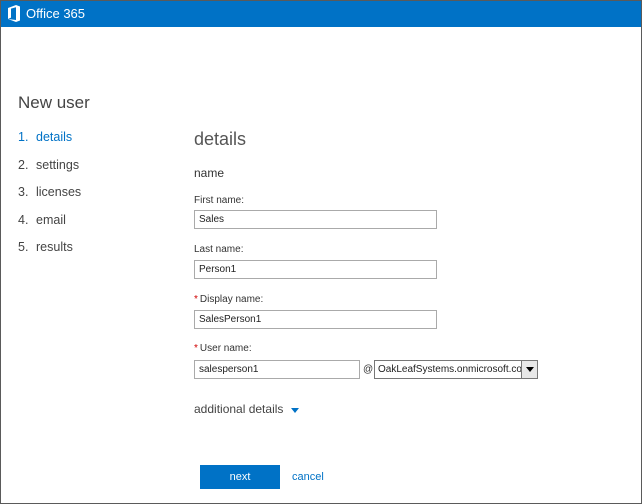 Image resolution: width=642 pixels, height=504 pixels. What do you see at coordinates (219, 249) in the screenshot?
I see `last-name-label: Last name:` at bounding box center [219, 249].